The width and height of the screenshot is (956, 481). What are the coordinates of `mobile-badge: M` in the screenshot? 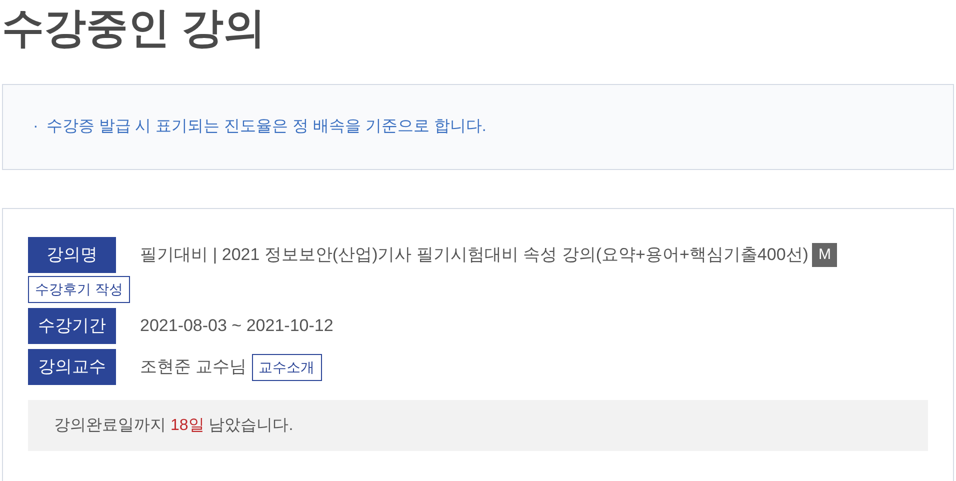 It's located at (824, 255).